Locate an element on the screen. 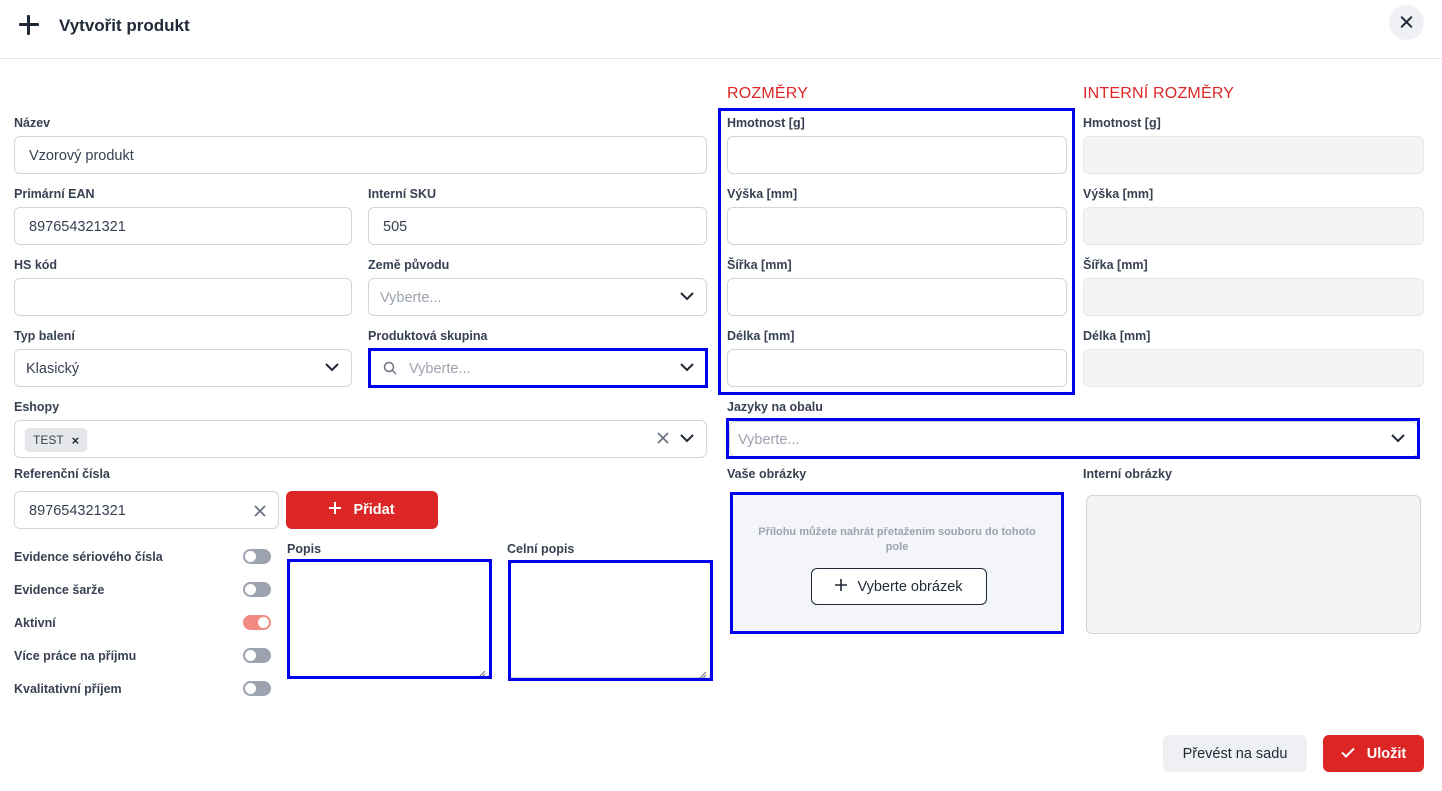 This screenshot has height=791, width=1442. convert-to-set-label: Převést na sadu is located at coordinates (1235, 753).